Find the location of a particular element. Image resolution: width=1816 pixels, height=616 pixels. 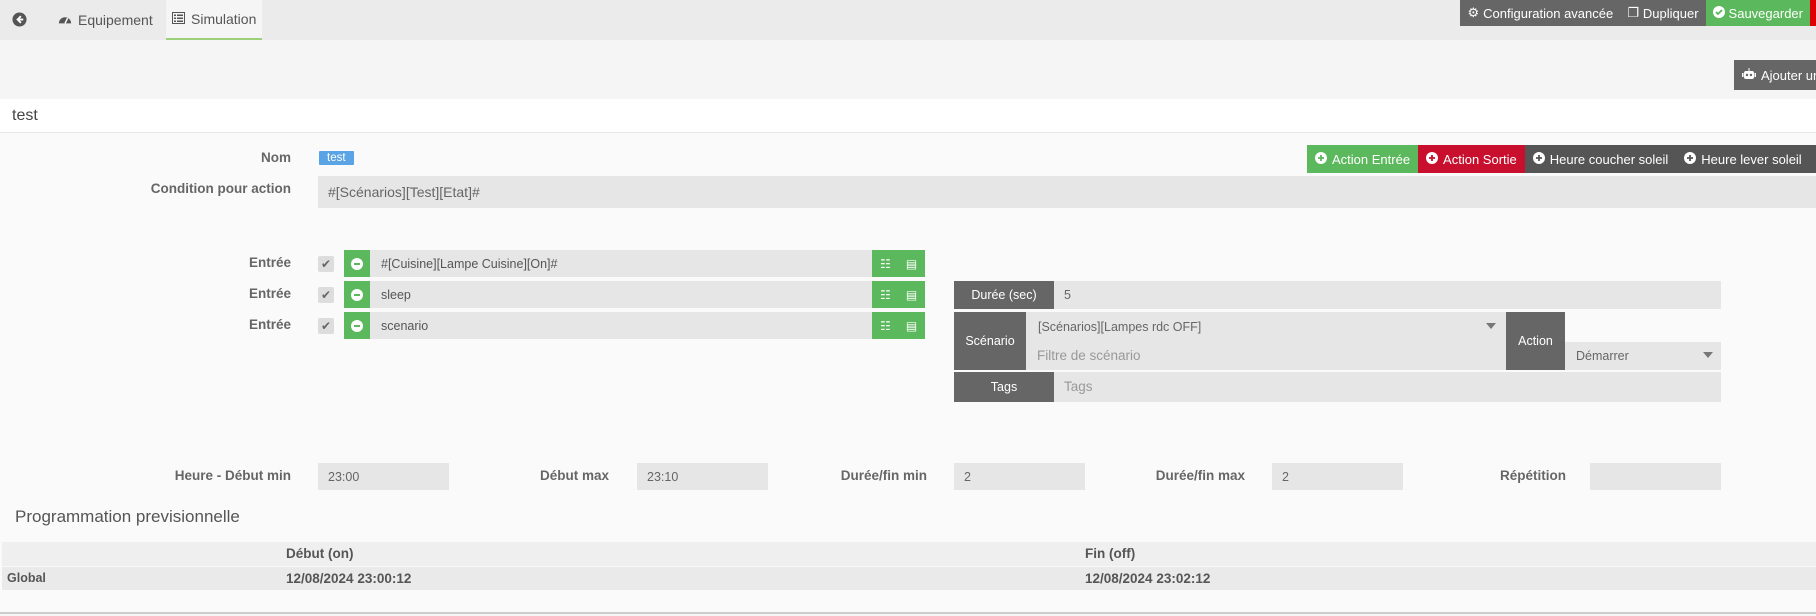

entry-input: #[Cuisine][Lampe Cuisine][On]# is located at coordinates (621, 263).